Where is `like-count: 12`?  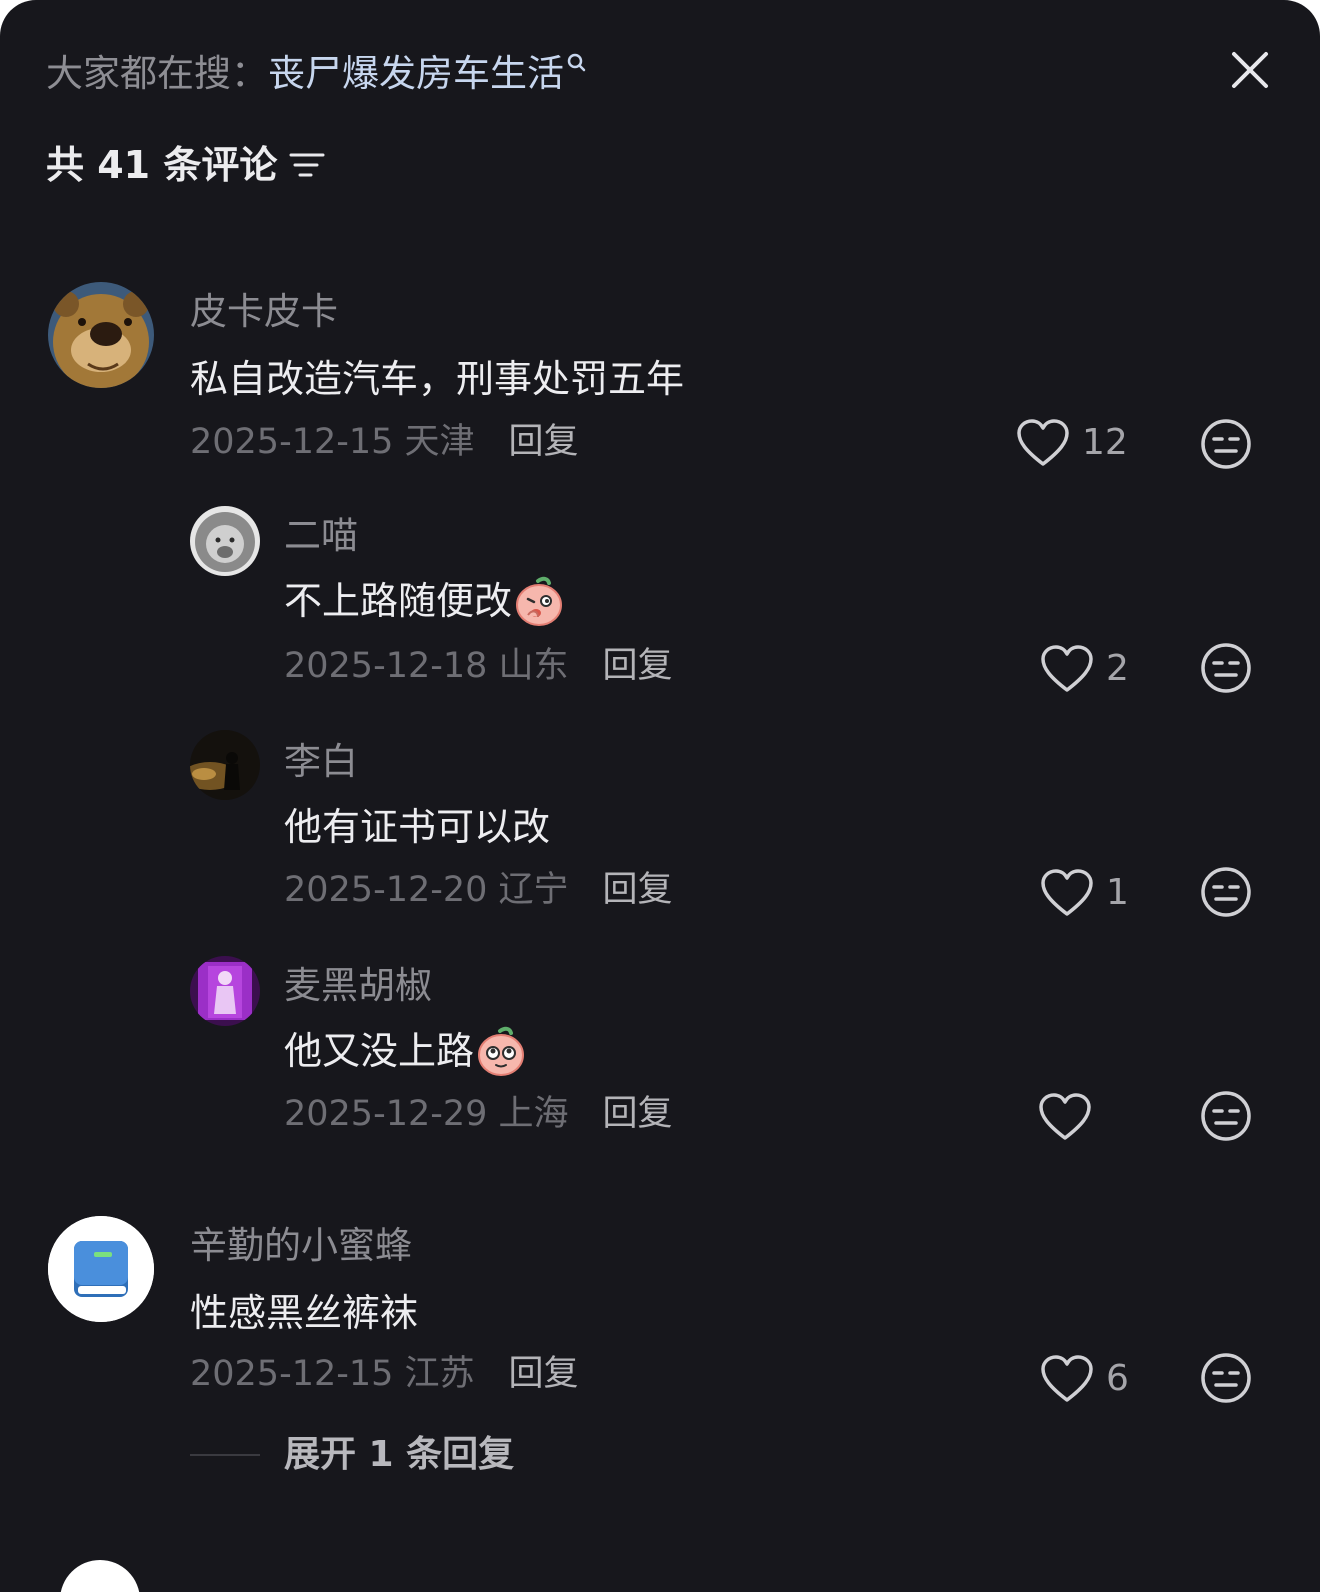 like-count: 12 is located at coordinates (1105, 442).